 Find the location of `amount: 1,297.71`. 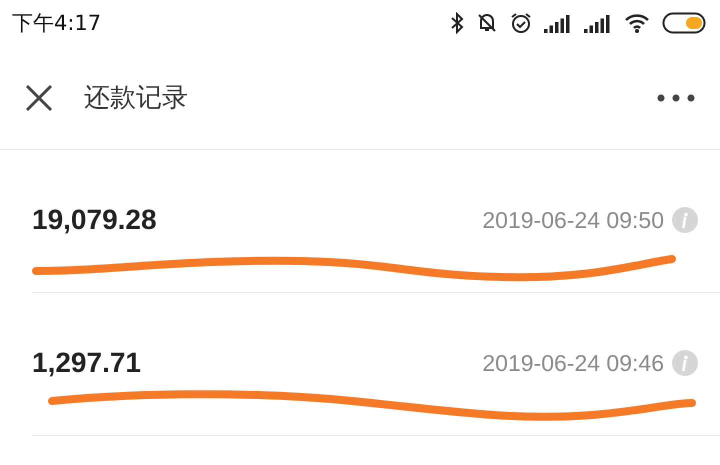

amount: 1,297.71 is located at coordinates (86, 363).